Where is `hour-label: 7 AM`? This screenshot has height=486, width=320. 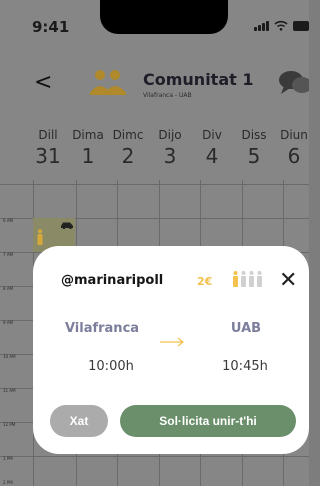 hour-label: 7 AM is located at coordinates (8, 254).